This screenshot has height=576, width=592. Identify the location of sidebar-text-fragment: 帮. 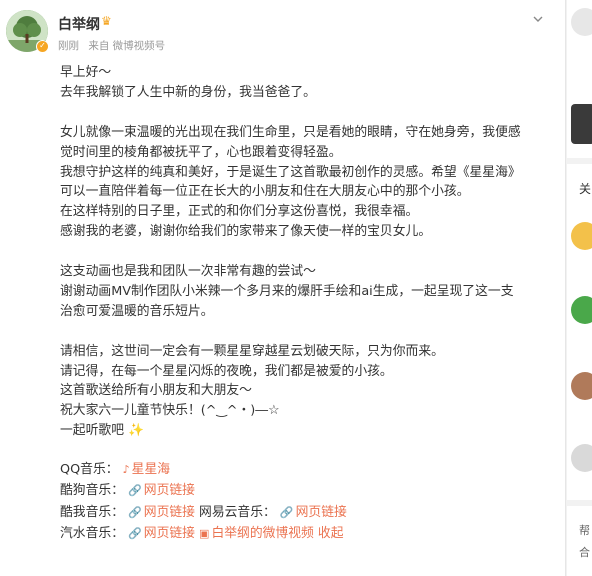
(584, 530).